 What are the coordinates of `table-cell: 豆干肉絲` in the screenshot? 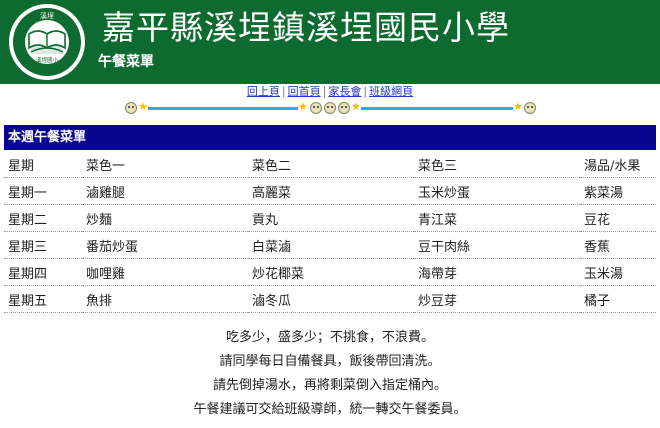 It's located at (497, 245).